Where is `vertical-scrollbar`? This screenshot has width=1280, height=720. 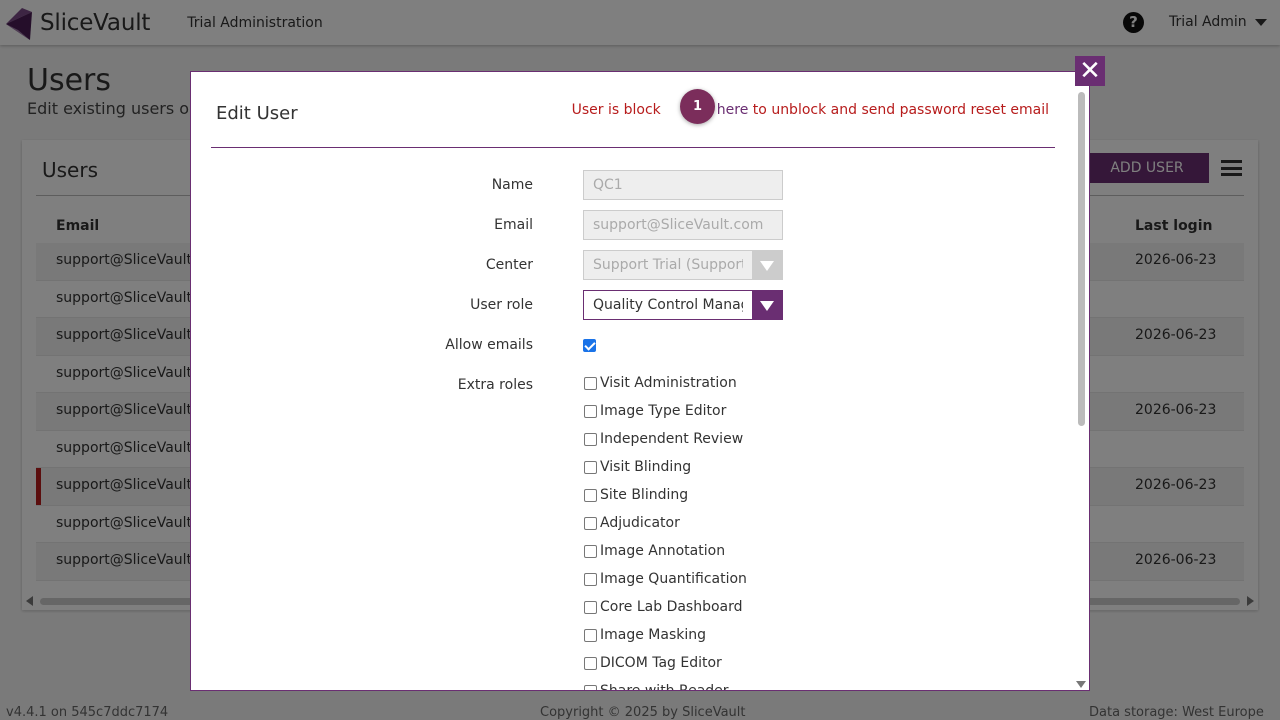
vertical-scrollbar is located at coordinates (1081, 387).